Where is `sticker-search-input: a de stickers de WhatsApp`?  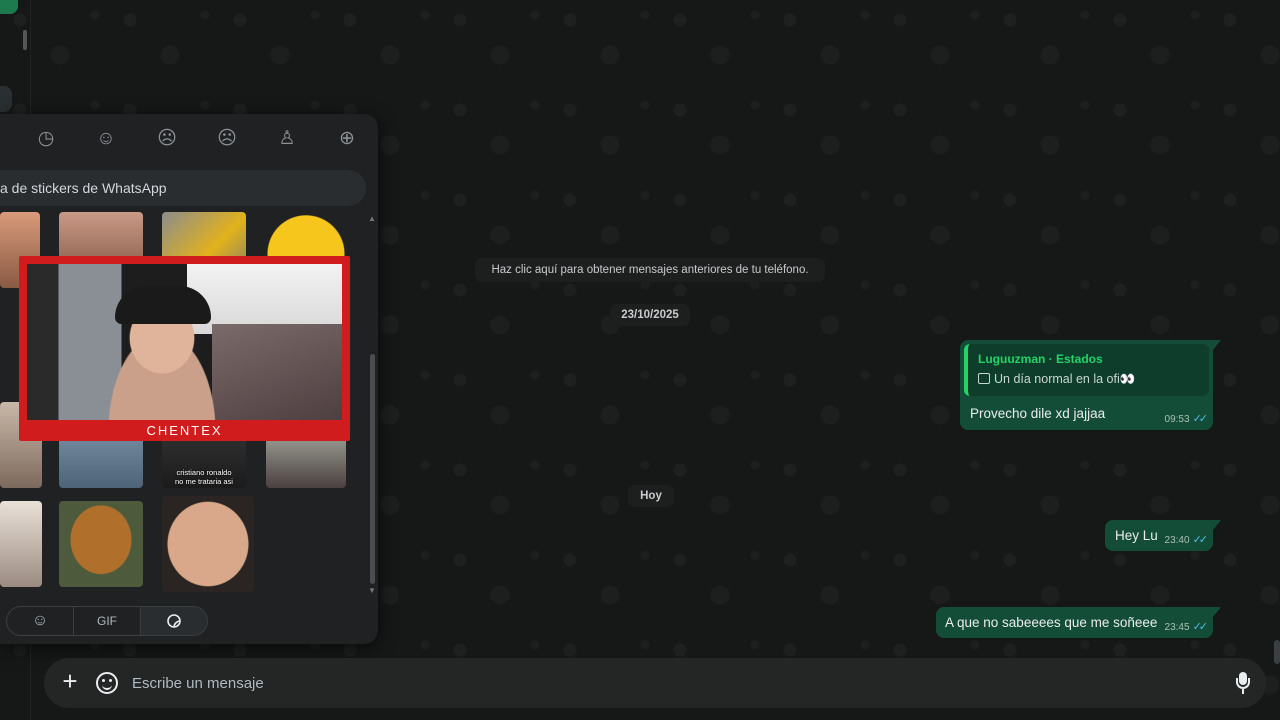 sticker-search-input: a de stickers de WhatsApp is located at coordinates (183, 188).